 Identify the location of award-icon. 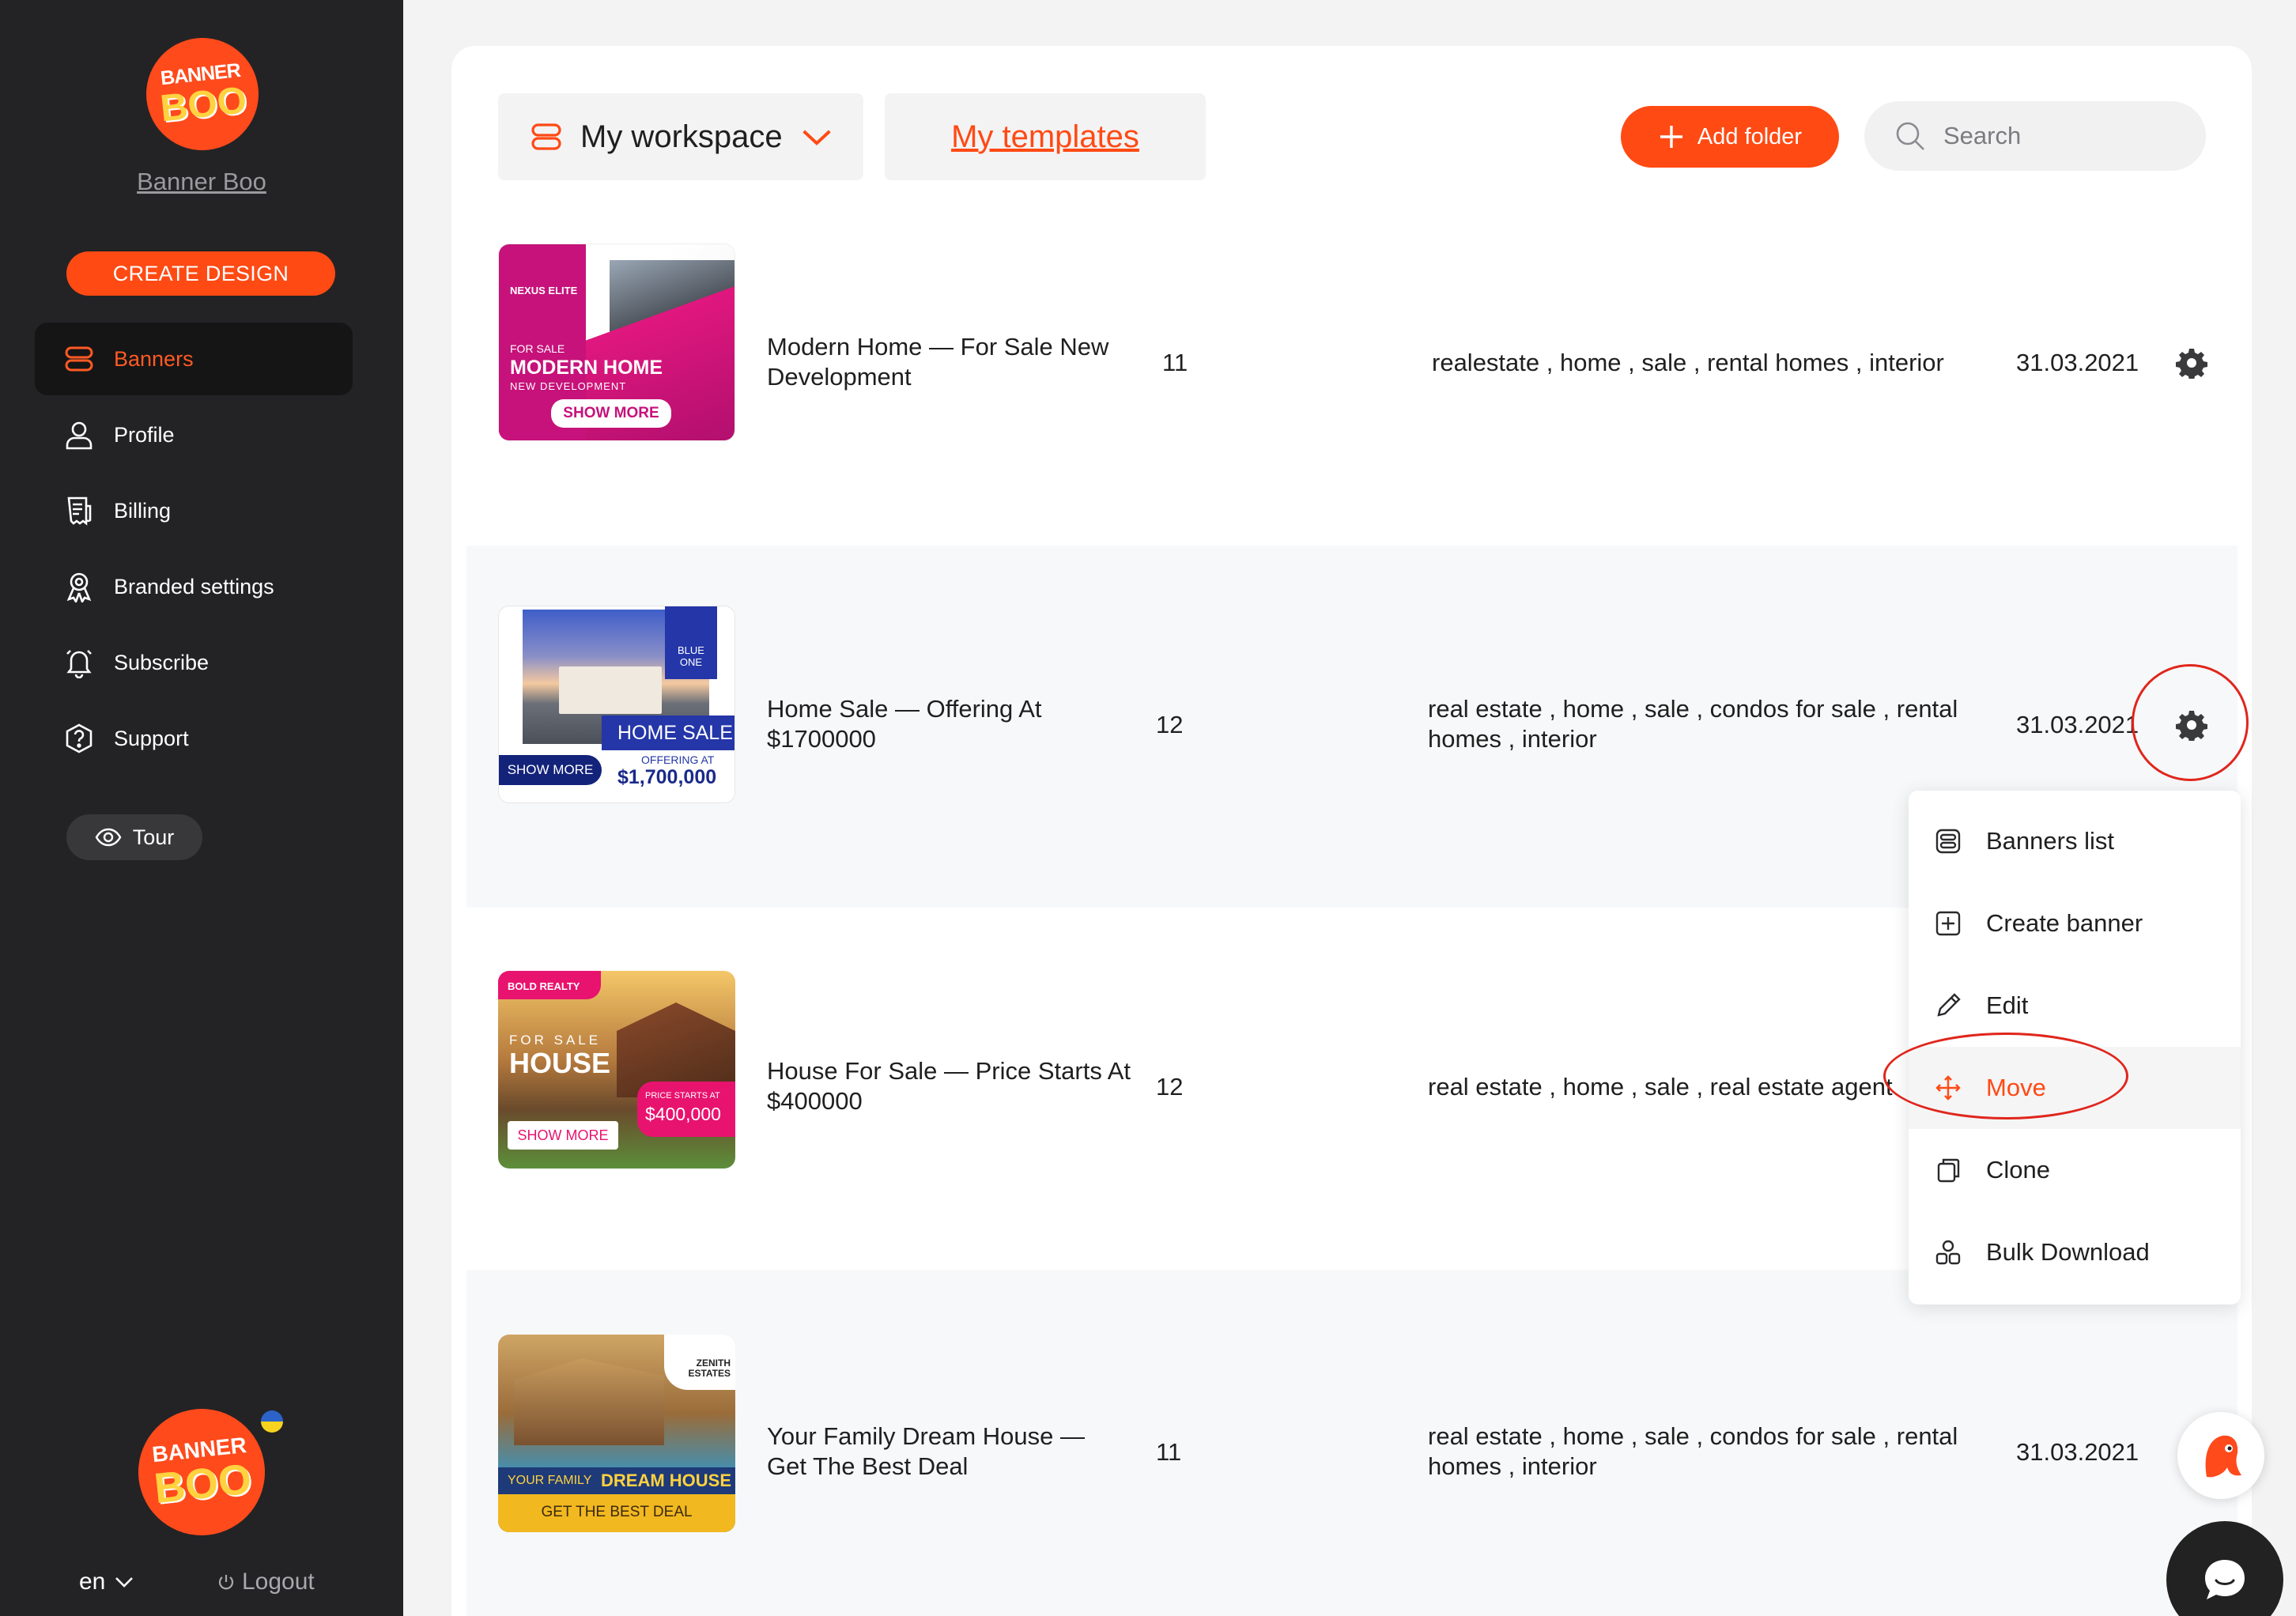
(79, 586).